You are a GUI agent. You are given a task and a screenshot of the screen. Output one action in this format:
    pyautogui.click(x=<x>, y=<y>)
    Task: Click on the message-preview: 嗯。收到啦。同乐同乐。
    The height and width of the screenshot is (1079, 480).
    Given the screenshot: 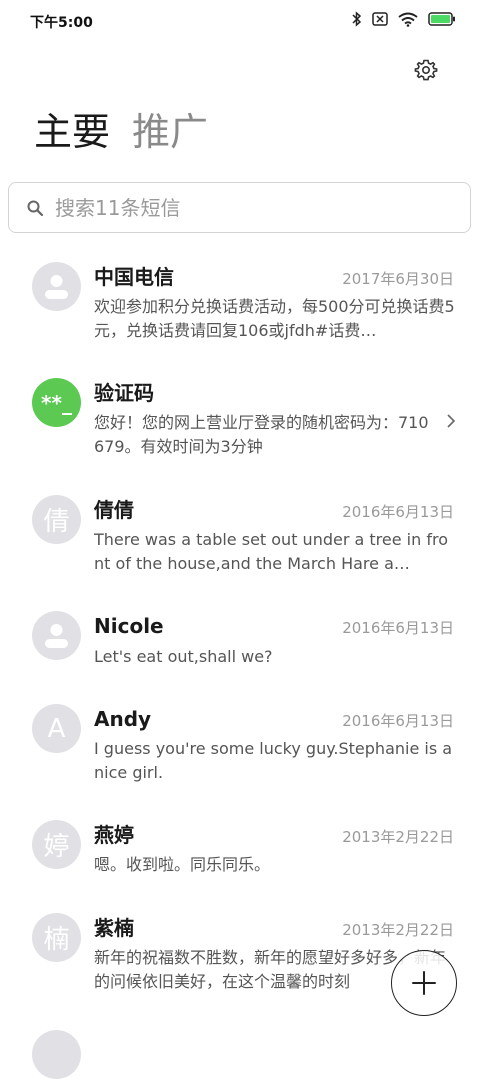 What is the action you would take?
    pyautogui.click(x=182, y=864)
    